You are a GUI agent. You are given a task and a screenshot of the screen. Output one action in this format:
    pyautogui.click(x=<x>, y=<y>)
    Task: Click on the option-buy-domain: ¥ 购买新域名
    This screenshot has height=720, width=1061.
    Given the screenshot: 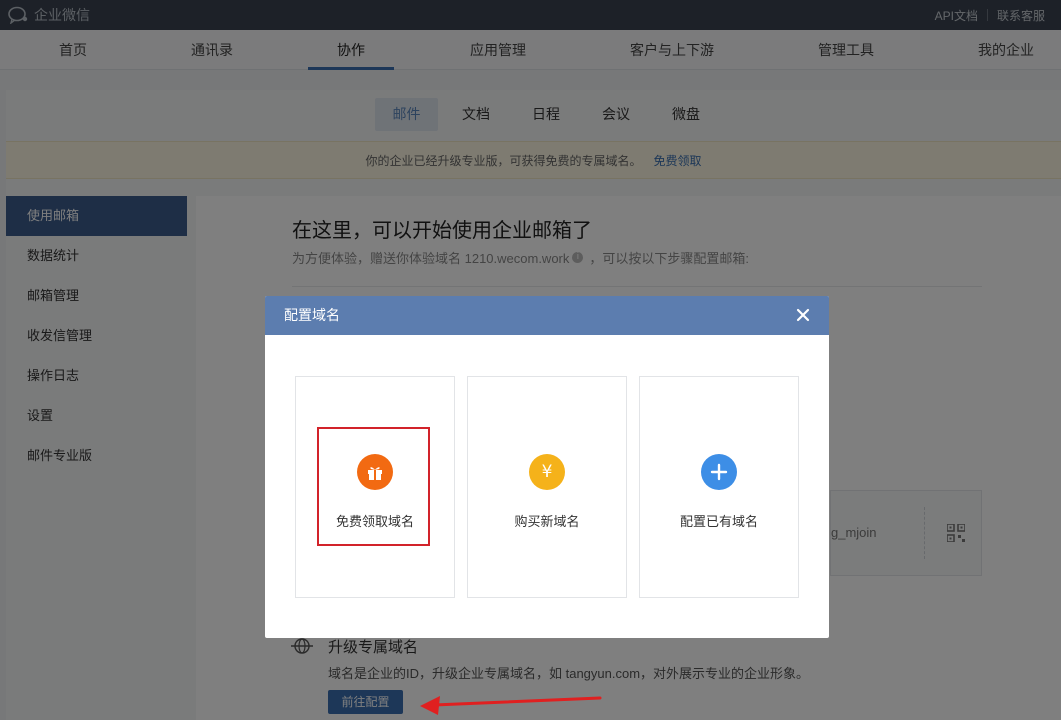 What is the action you would take?
    pyautogui.click(x=547, y=487)
    